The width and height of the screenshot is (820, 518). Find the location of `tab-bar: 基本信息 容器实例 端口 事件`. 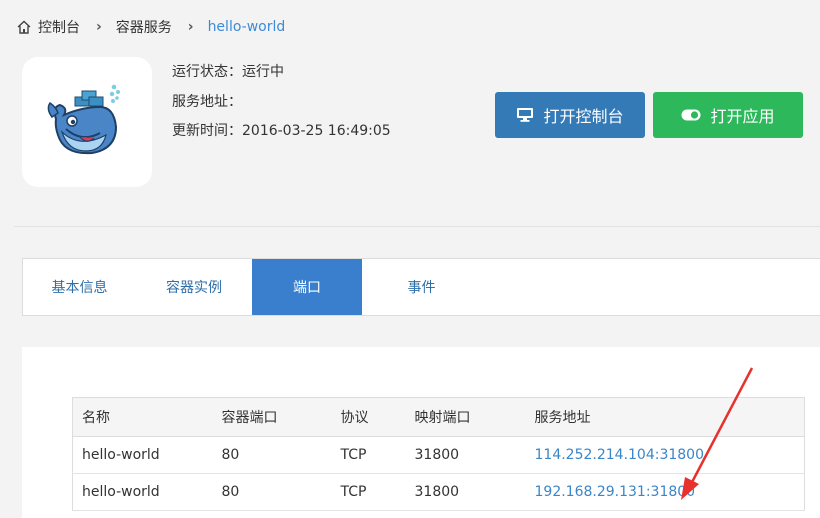

tab-bar: 基本信息 容器实例 端口 事件 is located at coordinates (421, 287).